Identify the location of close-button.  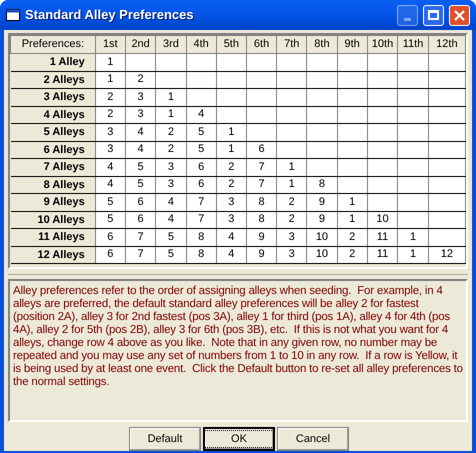
(459, 15).